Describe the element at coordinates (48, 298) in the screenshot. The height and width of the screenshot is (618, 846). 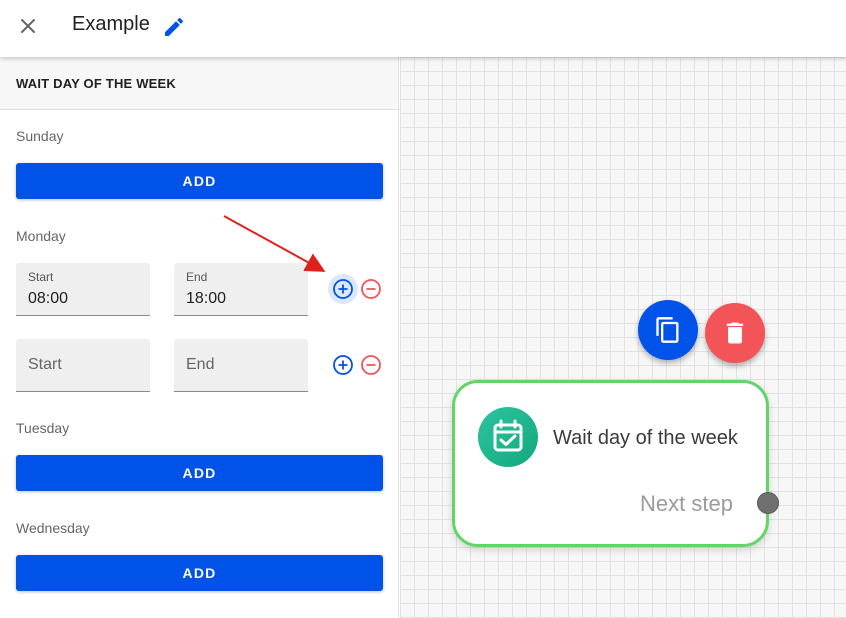
I see `start-field-value: 08:00` at that location.